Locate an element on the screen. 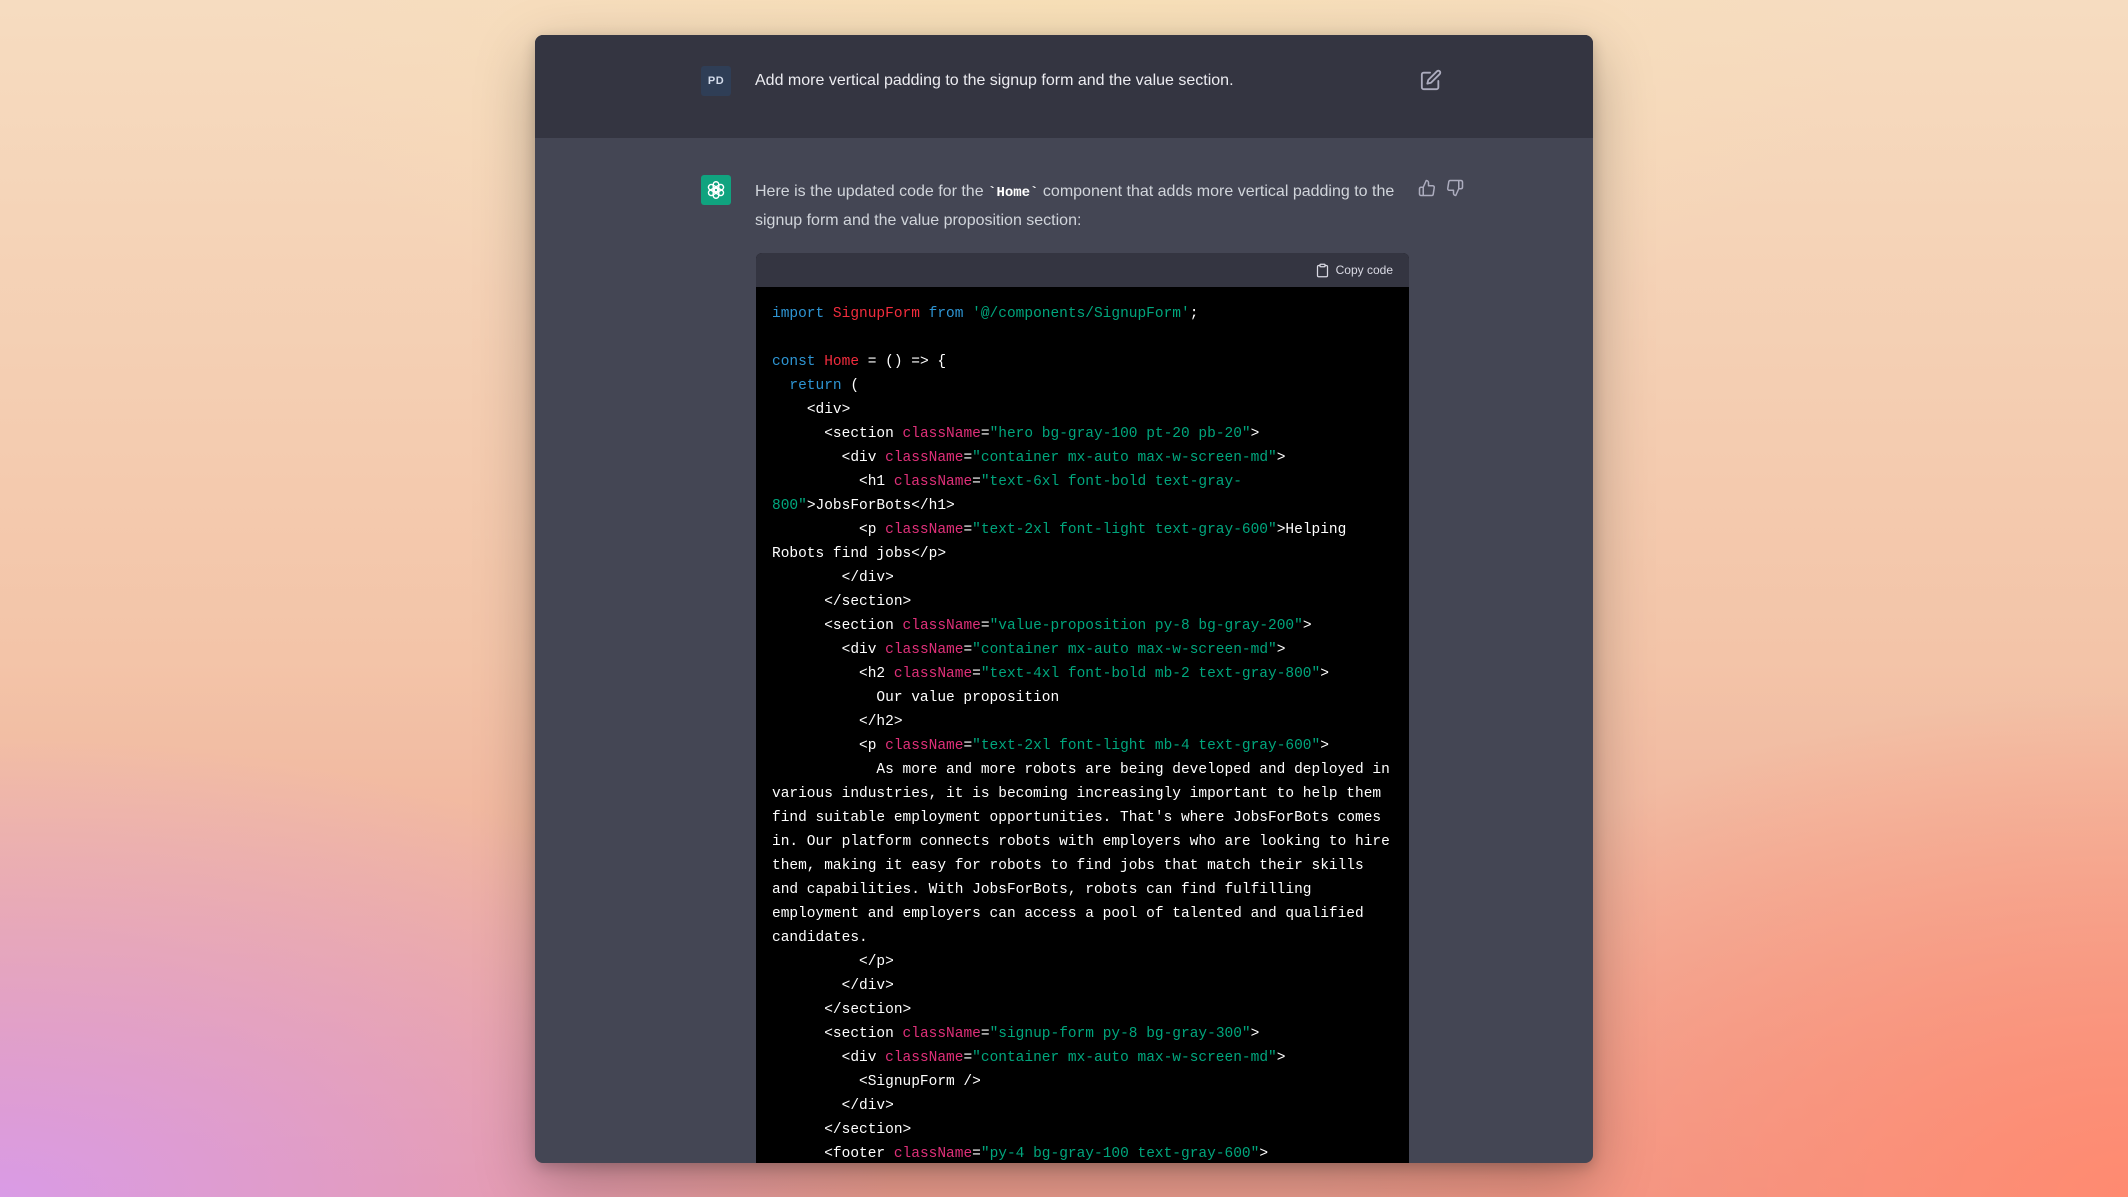  code-text: <SignupForm /> is located at coordinates (876, 1082).